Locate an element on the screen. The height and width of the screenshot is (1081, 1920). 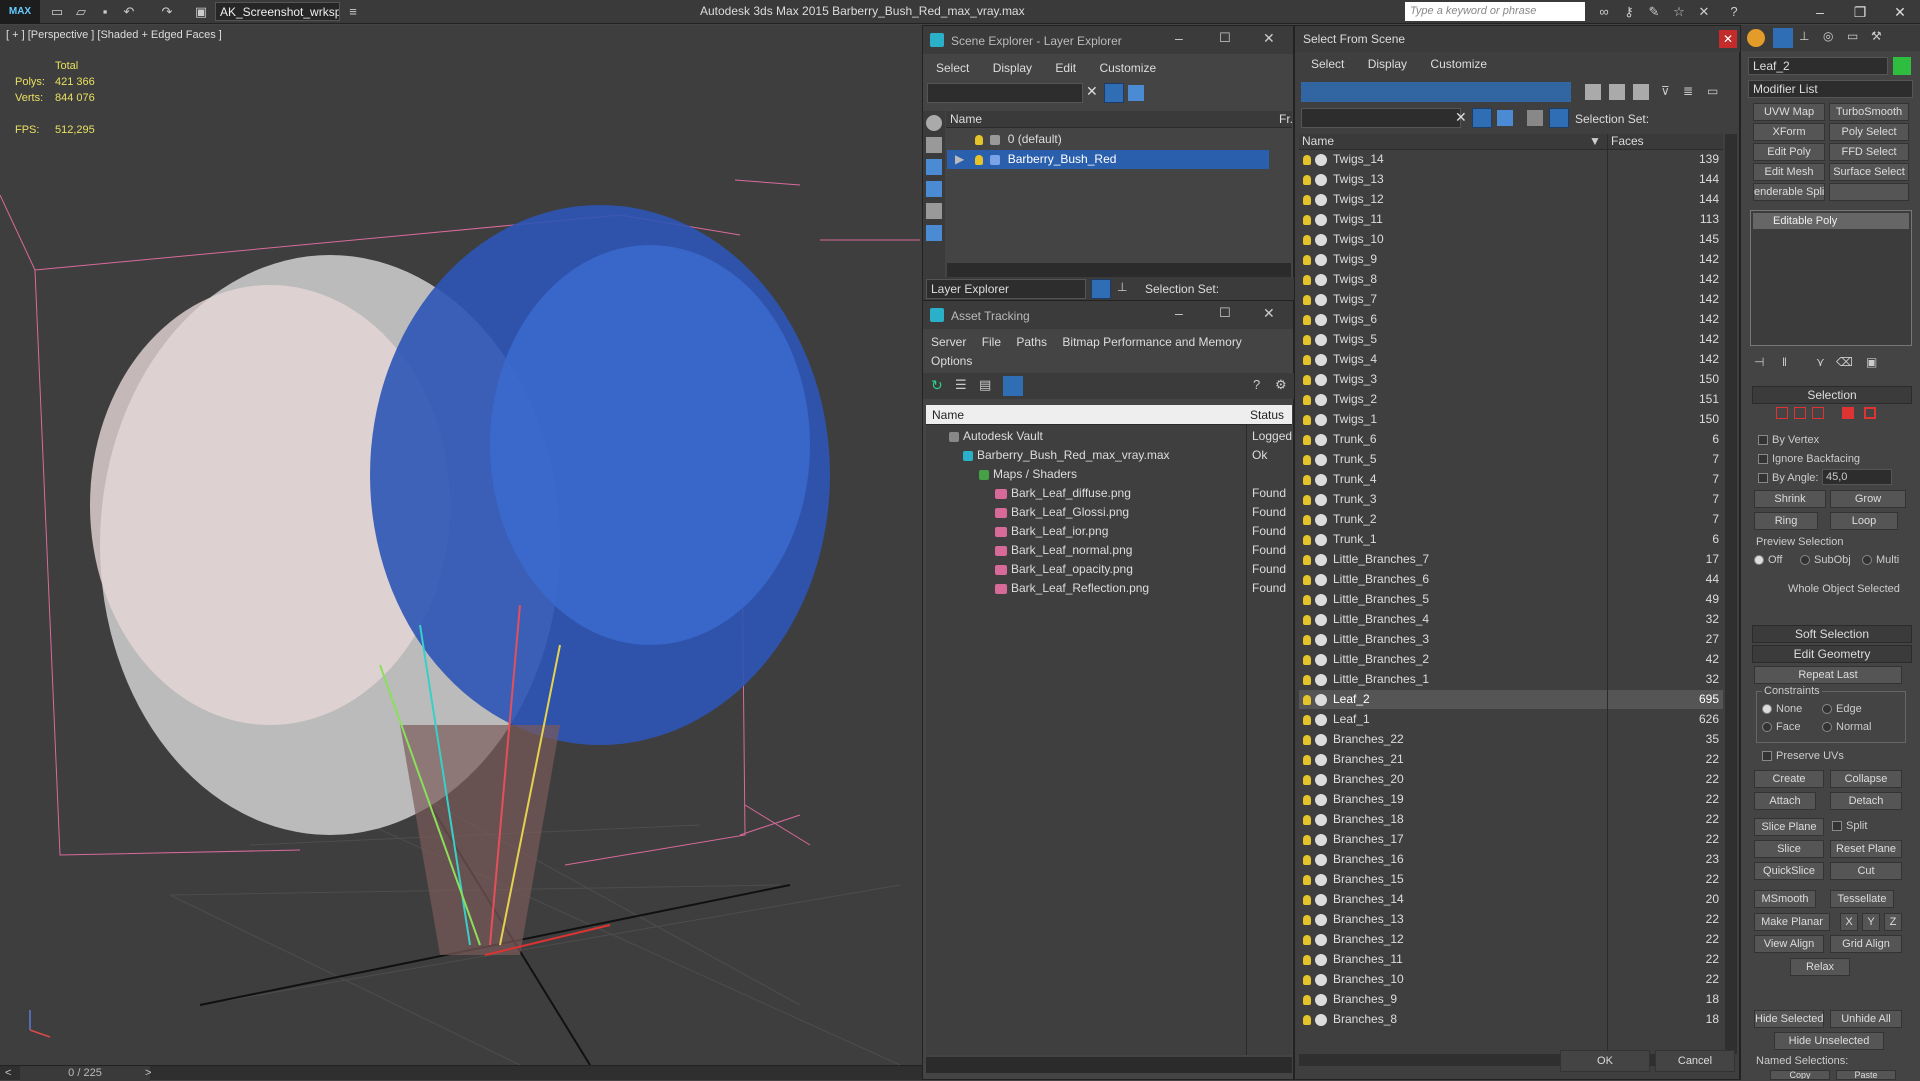
object-row: Trunk_3 7 is located at coordinates (1511, 499).